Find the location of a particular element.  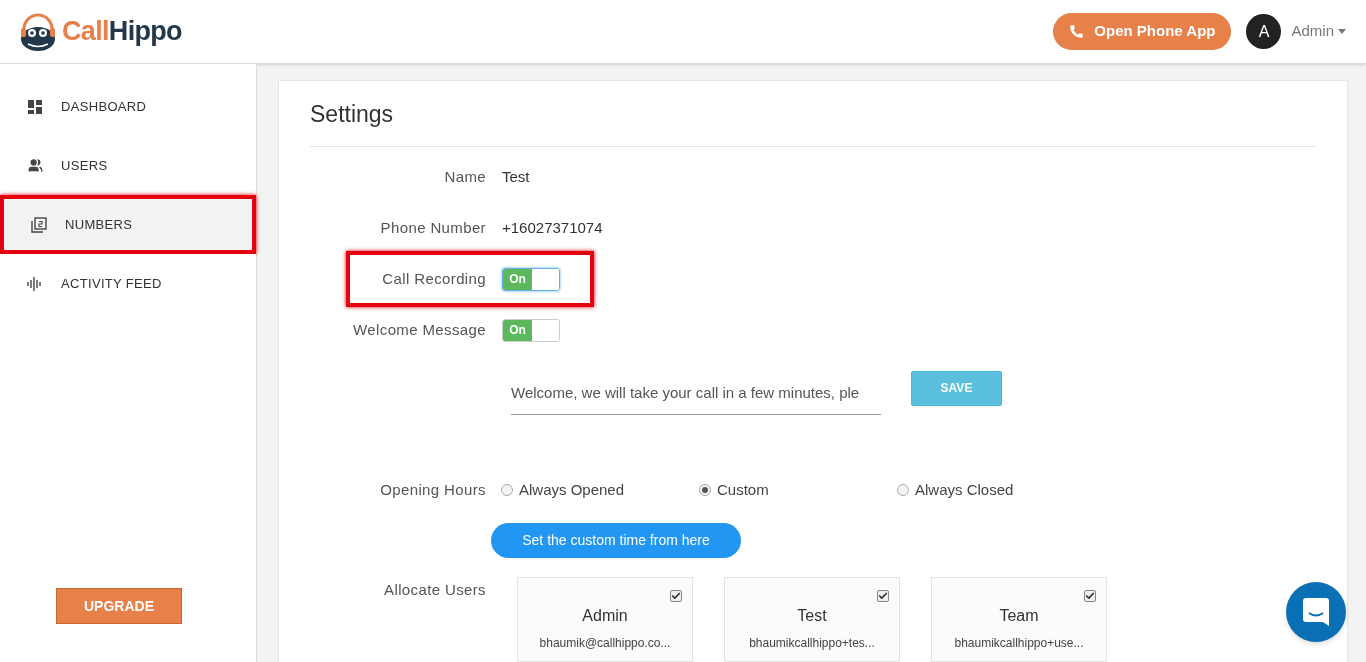

field-value: +16027371074 is located at coordinates (552, 227).